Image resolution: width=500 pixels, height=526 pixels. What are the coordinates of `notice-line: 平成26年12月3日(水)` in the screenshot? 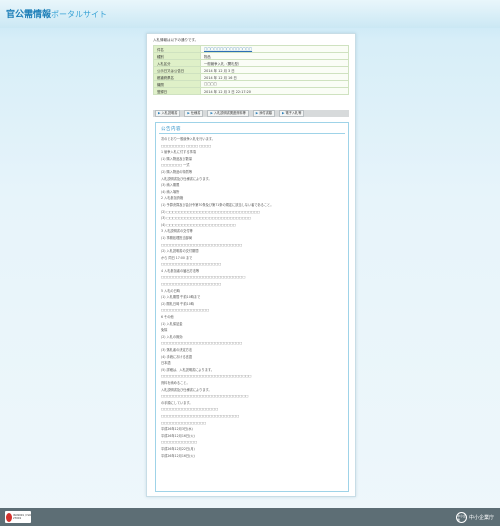 It's located at (177, 429).